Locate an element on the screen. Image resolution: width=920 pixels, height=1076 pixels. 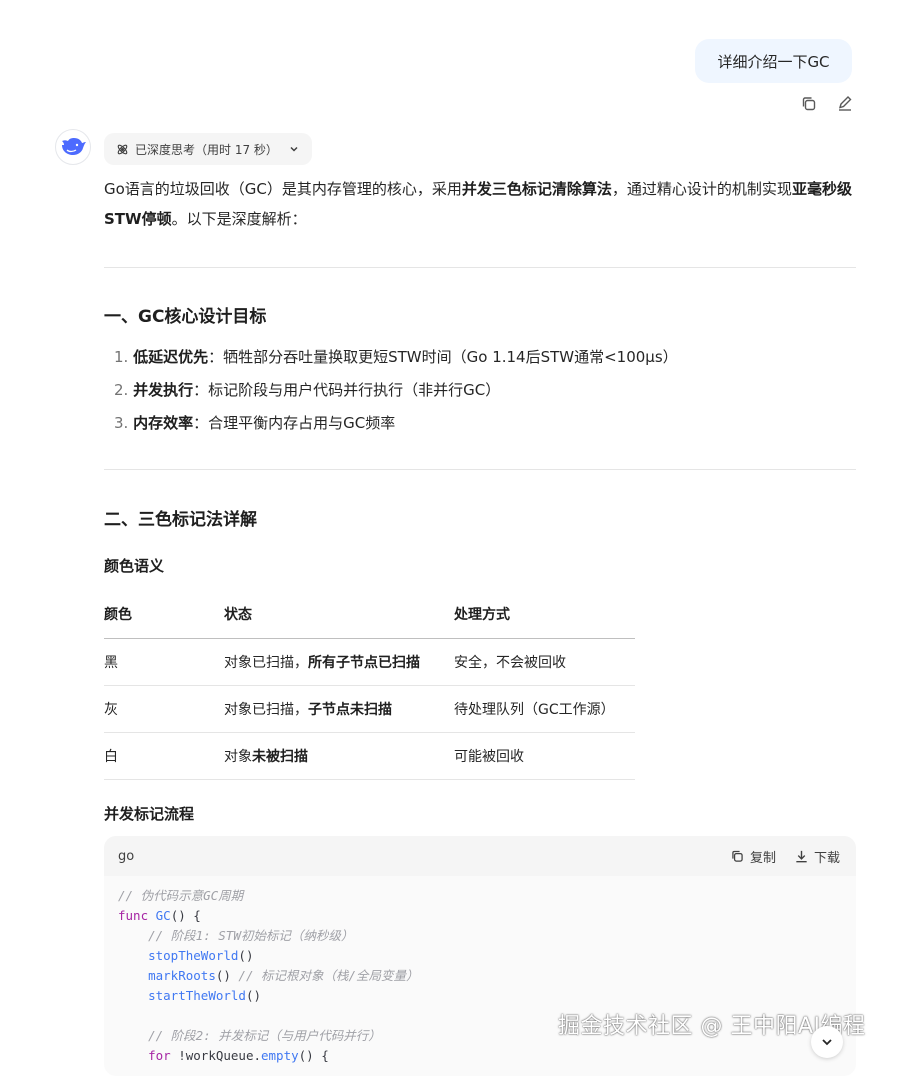
cell-text: 对象 is located at coordinates (238, 757).